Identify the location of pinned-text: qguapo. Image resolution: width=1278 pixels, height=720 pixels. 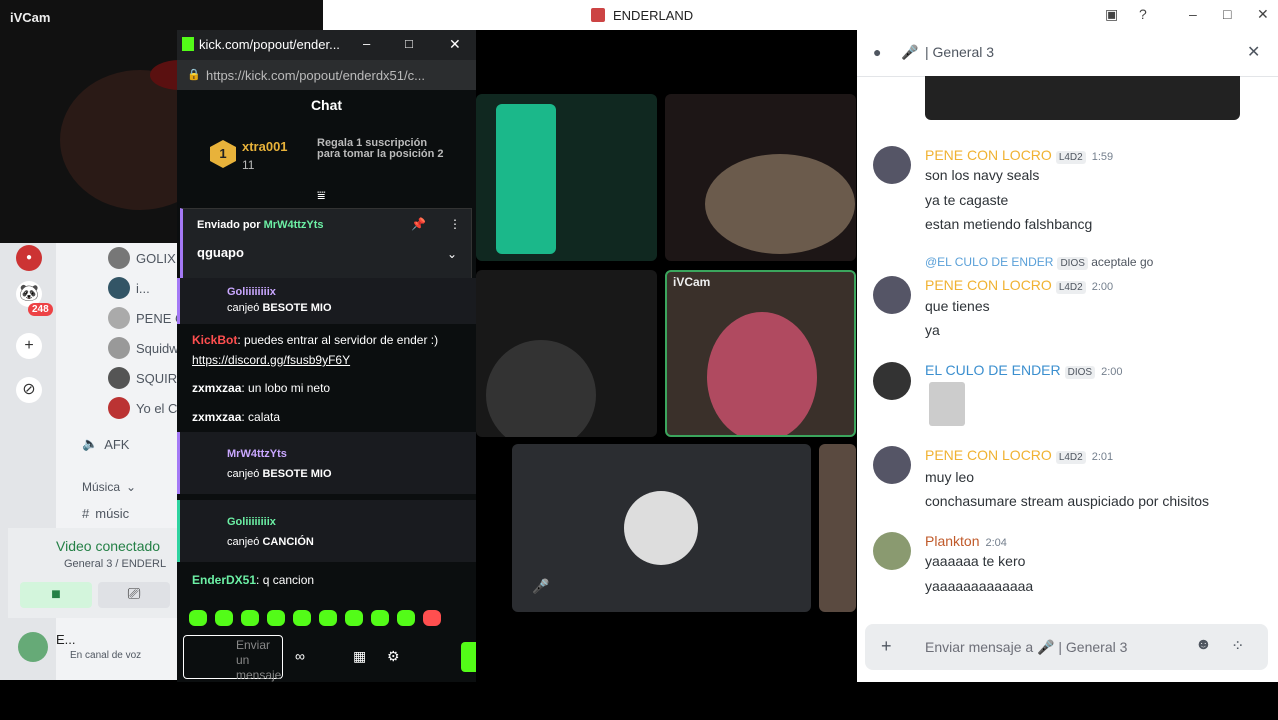
(220, 252).